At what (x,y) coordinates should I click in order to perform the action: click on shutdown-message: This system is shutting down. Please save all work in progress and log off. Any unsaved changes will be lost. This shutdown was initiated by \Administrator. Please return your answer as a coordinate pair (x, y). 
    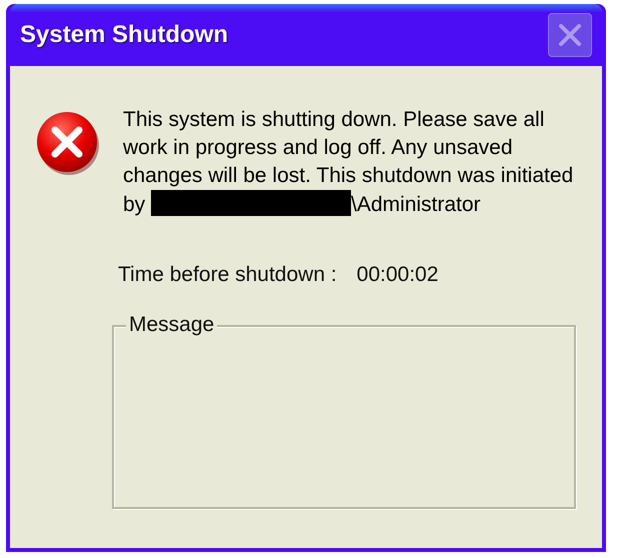
    Looking at the image, I should click on (348, 162).